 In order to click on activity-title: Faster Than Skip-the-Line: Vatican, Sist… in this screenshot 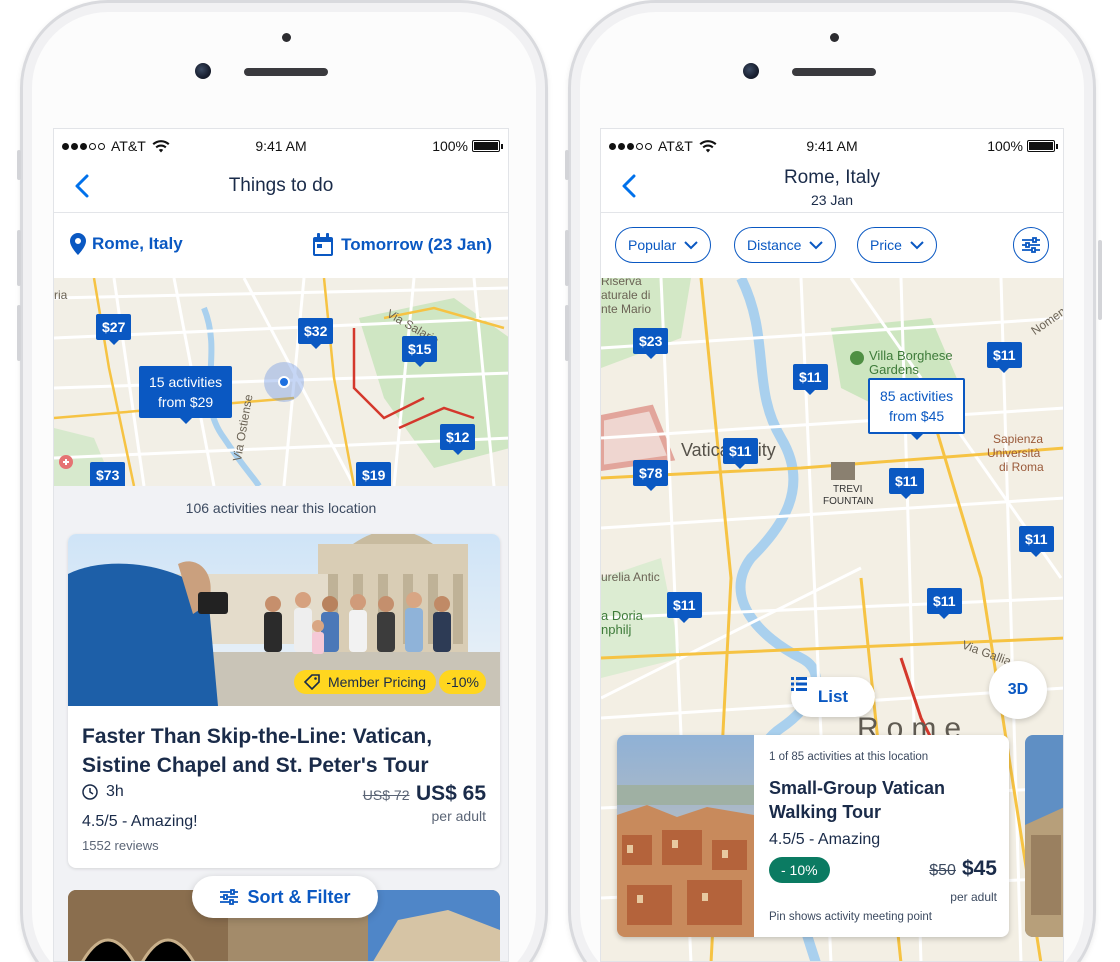, I will do `click(284, 751)`.